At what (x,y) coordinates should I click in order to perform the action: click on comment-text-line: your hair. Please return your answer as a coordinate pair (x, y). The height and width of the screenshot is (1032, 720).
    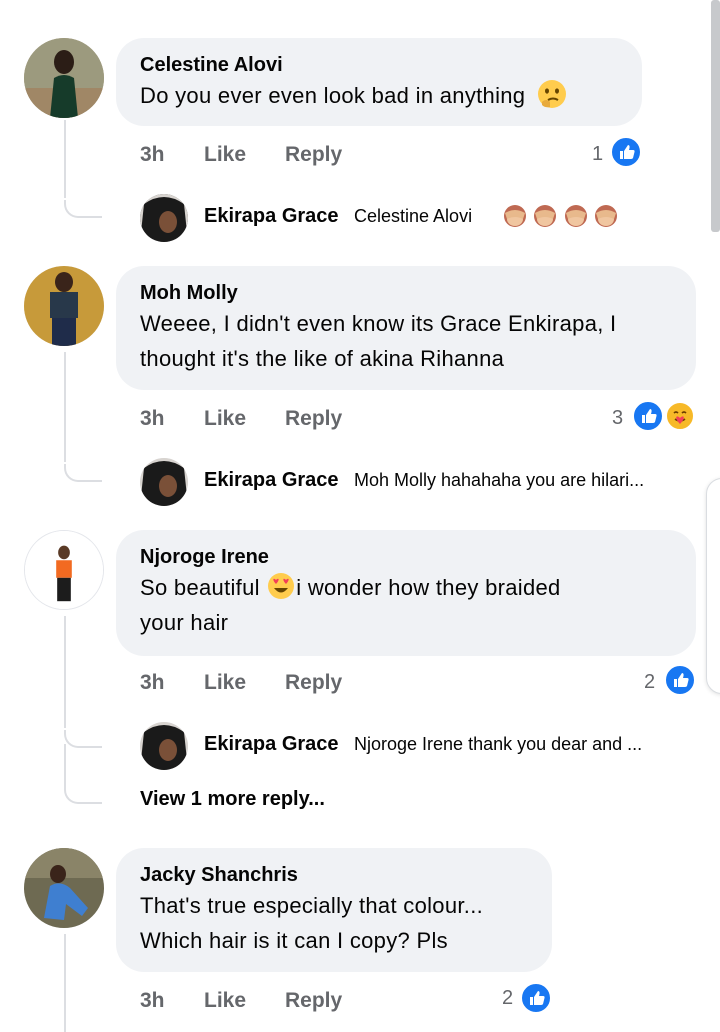
    Looking at the image, I should click on (184, 622).